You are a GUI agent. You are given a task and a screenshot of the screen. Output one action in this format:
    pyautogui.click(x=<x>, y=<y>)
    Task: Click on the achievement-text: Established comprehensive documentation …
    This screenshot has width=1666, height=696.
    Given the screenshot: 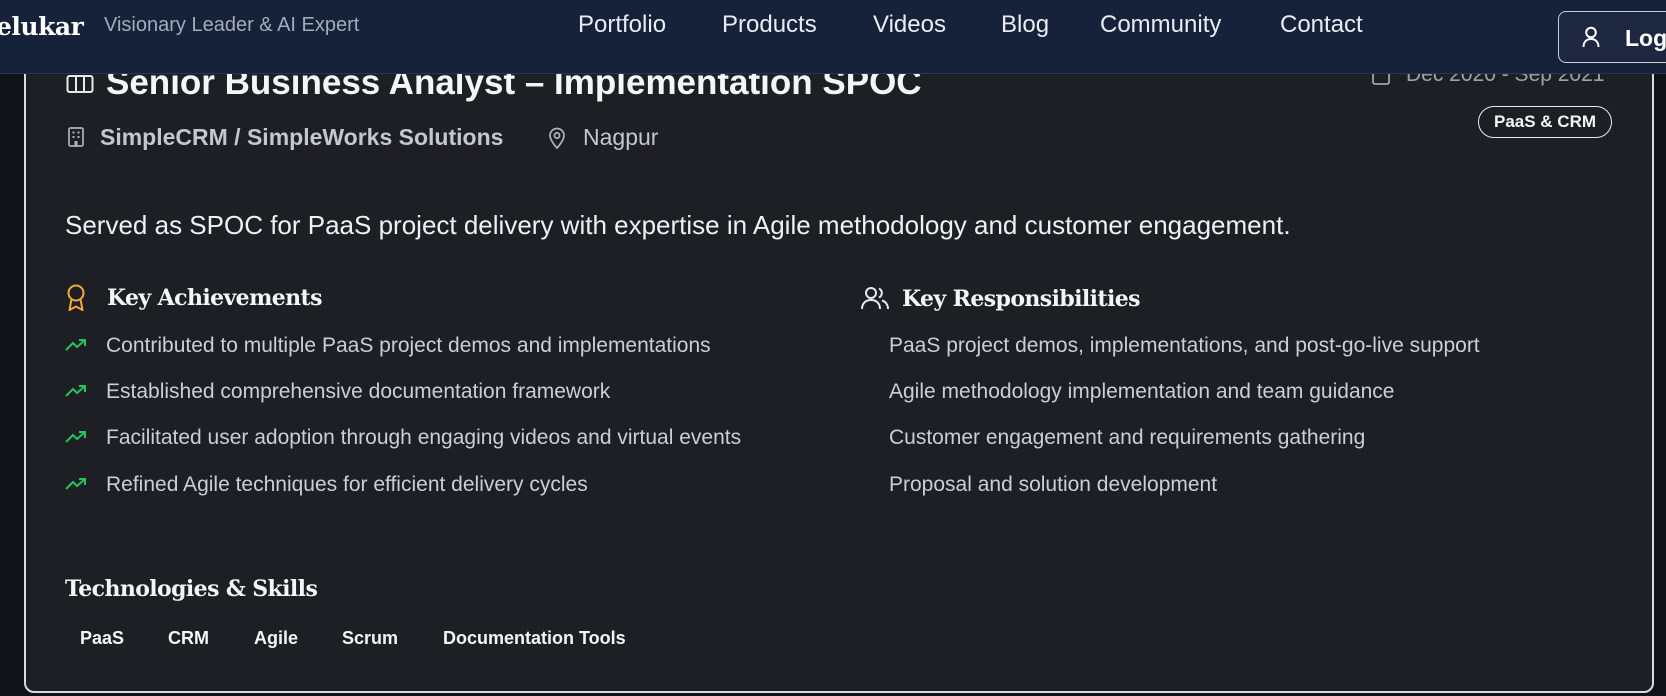 What is the action you would take?
    pyautogui.click(x=358, y=391)
    